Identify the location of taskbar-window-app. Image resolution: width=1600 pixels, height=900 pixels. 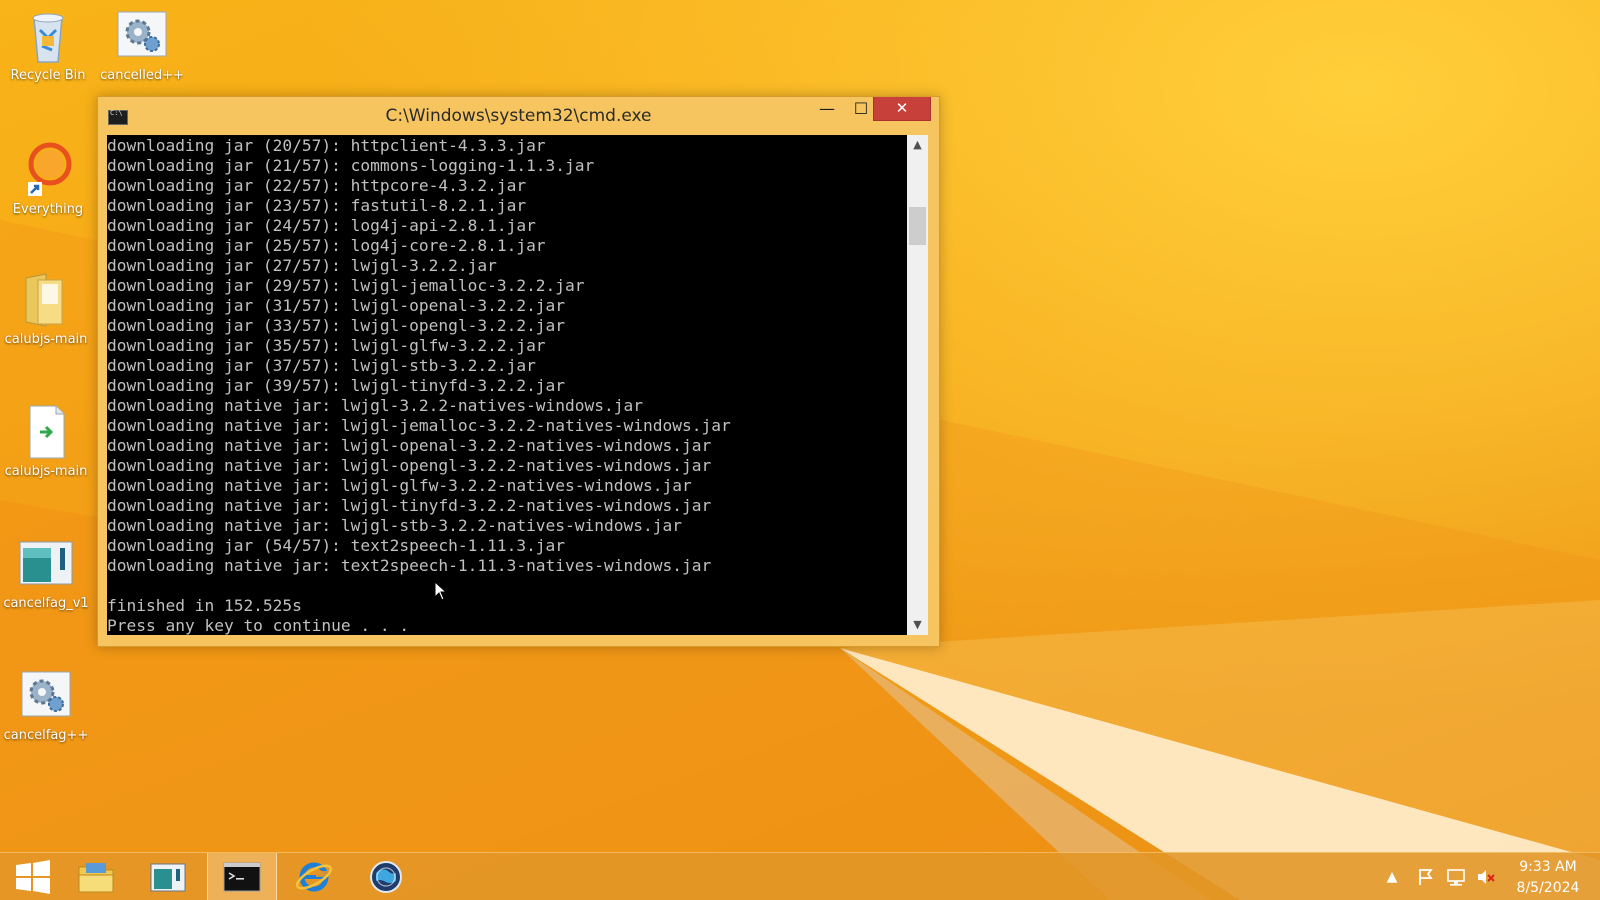
(168, 876).